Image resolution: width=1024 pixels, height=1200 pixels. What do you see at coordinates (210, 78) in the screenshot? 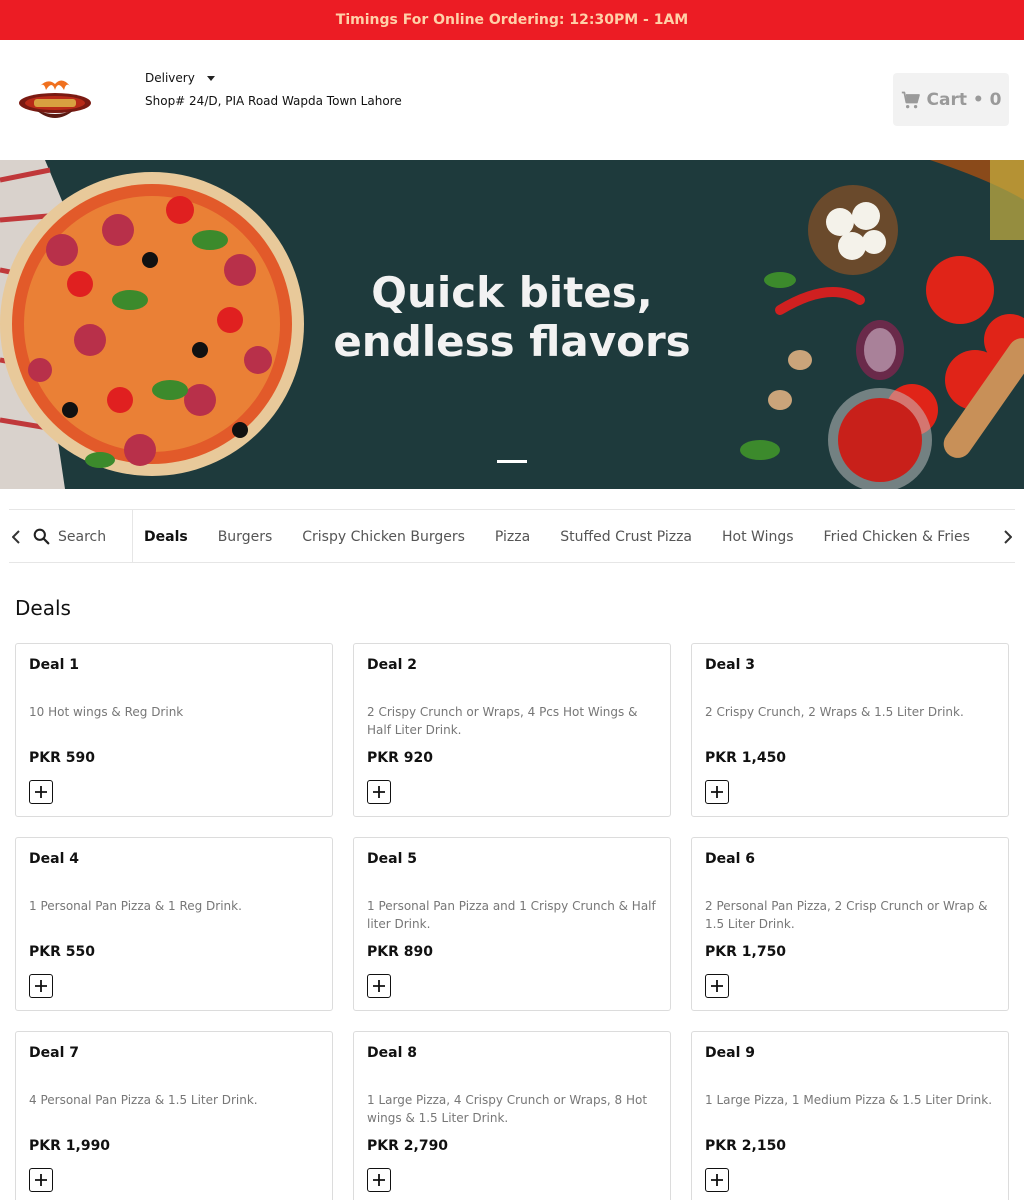
I see `caret-down-icon` at bounding box center [210, 78].